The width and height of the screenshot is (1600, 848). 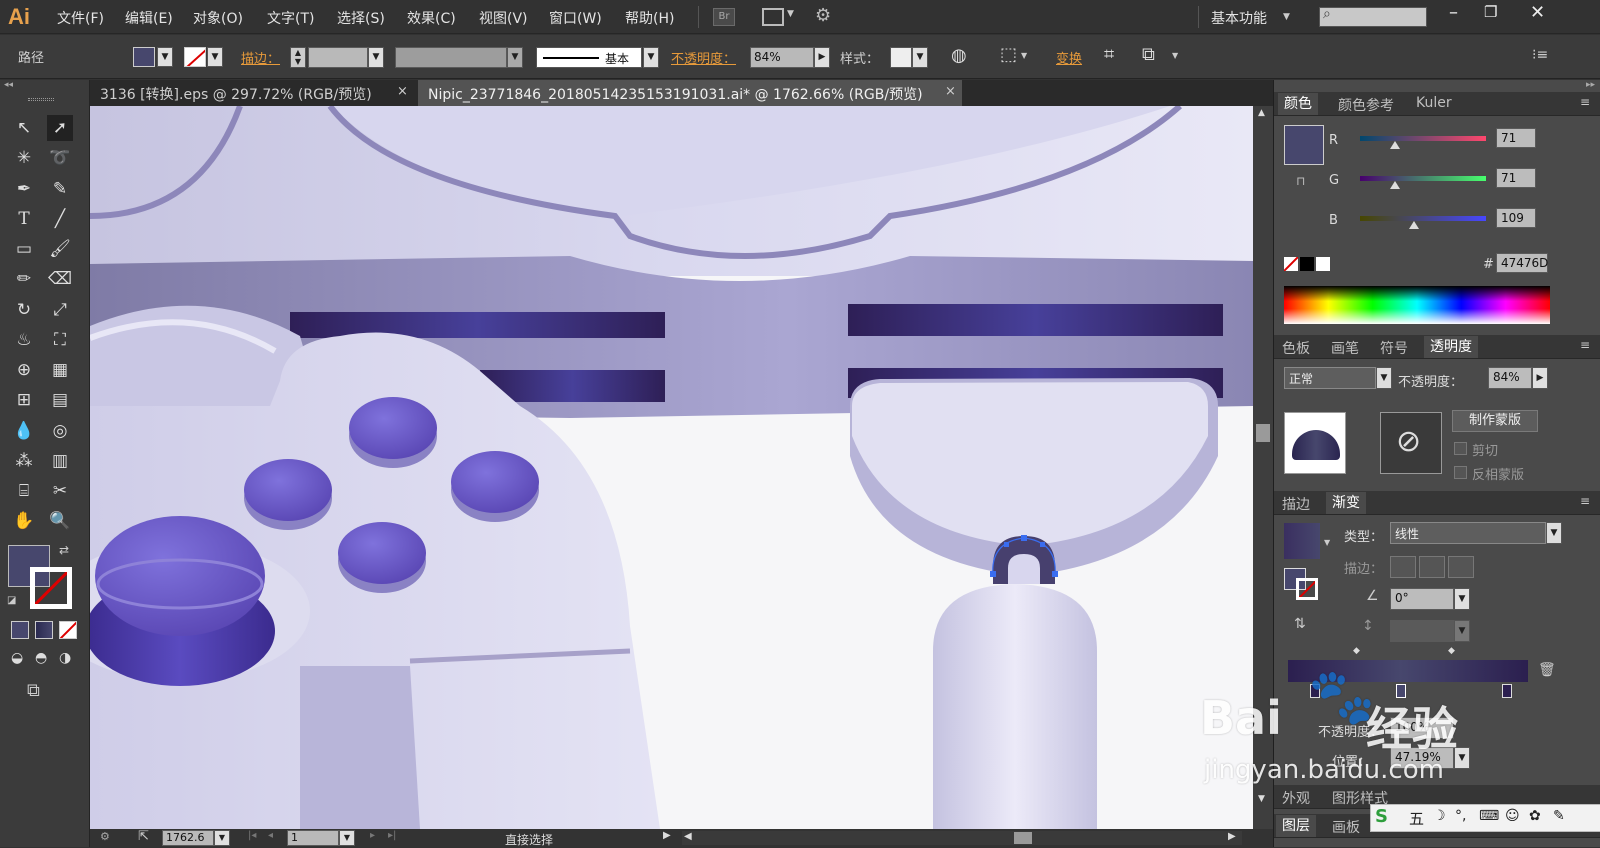 I want to click on moon-icon: ☽, so click(x=1439, y=816).